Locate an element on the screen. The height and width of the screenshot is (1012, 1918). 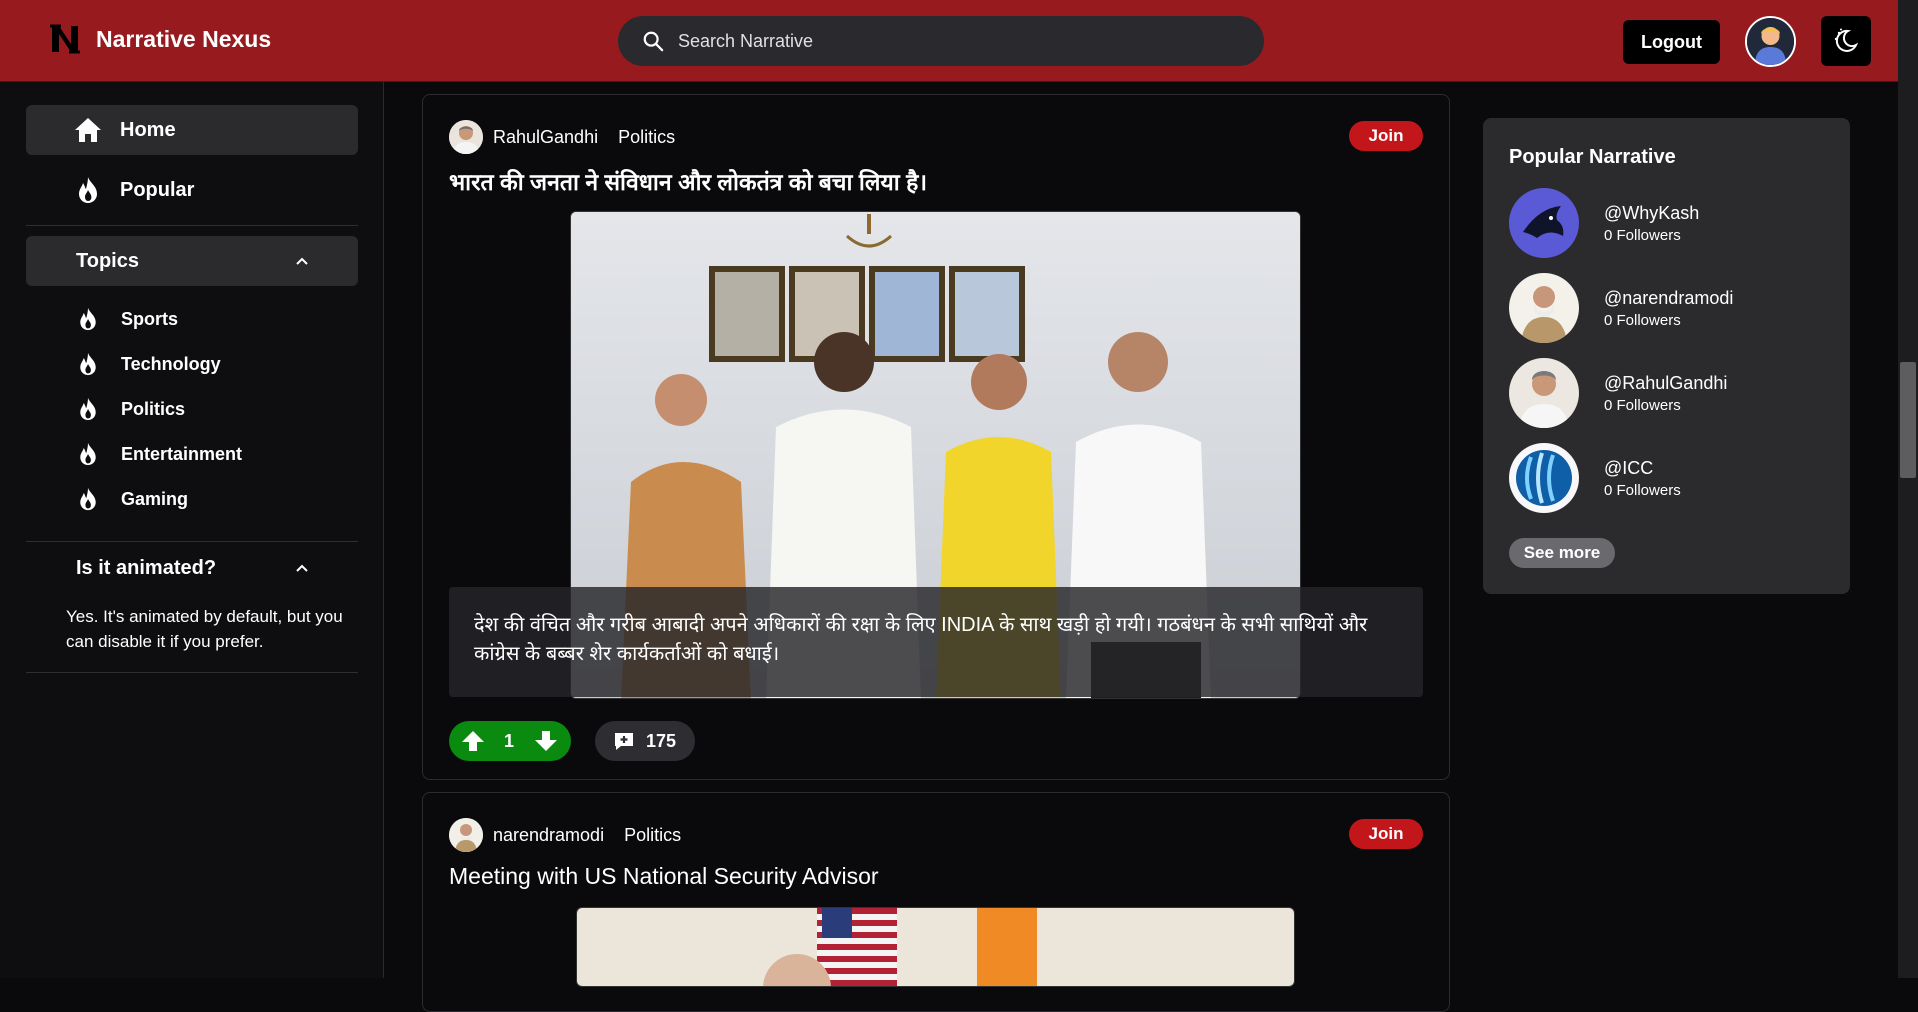
sidebar-item-popular: Popular is located at coordinates (192, 190).